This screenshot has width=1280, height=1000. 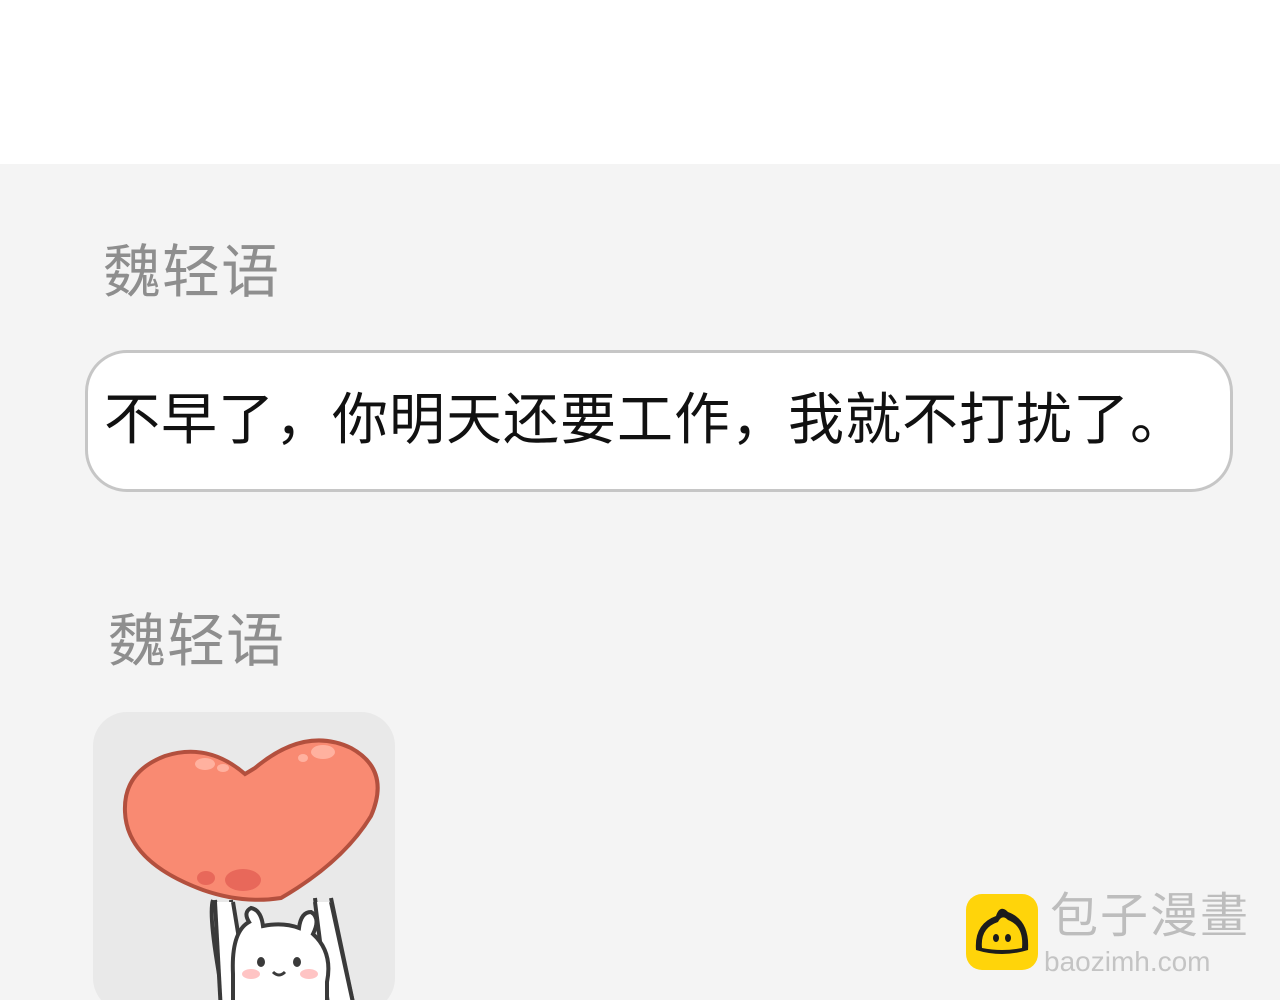 What do you see at coordinates (251, 869) in the screenshot?
I see `heart-bunny-sticker-icon` at bounding box center [251, 869].